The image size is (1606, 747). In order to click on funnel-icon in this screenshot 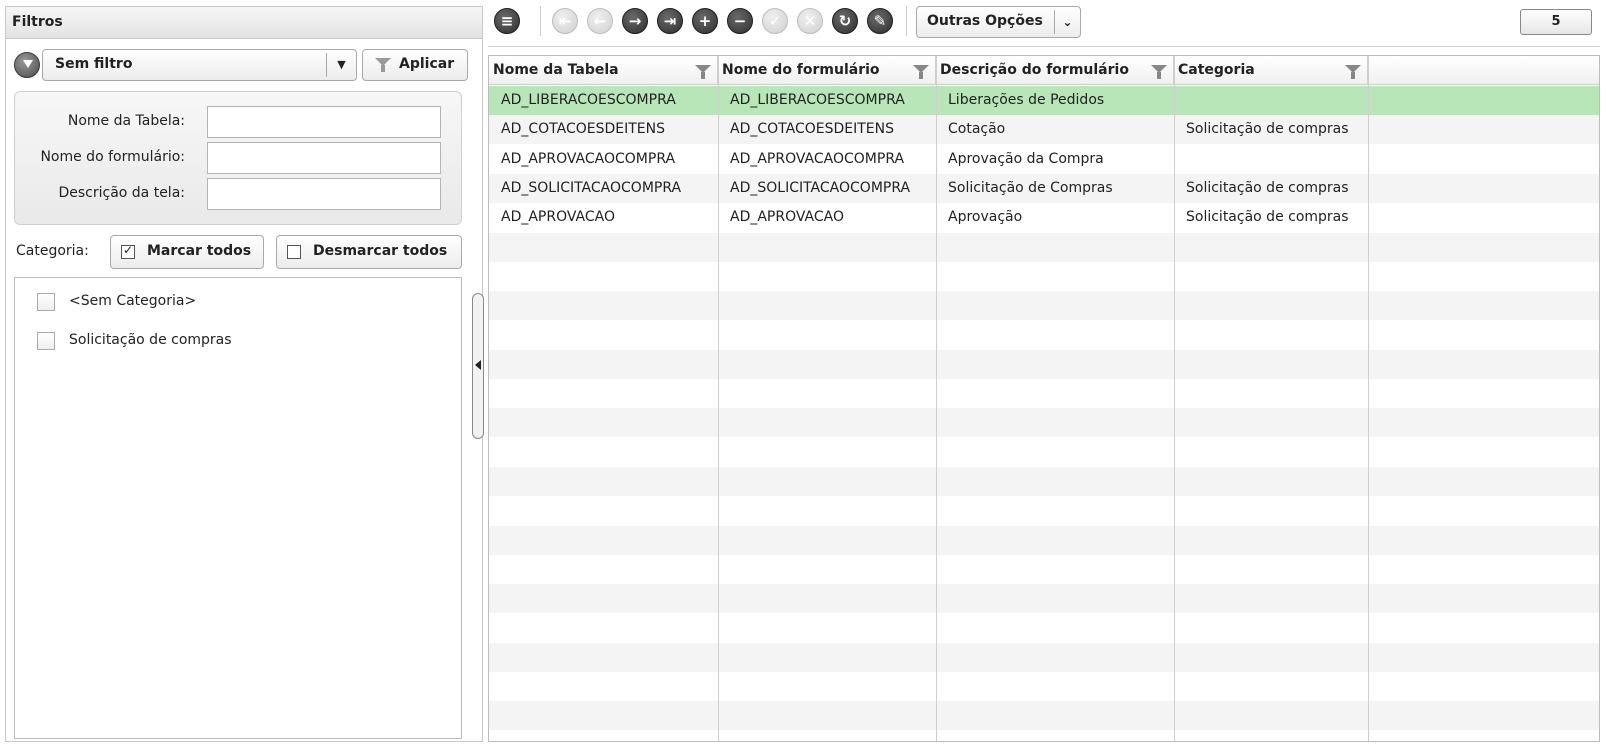, I will do `click(383, 65)`.